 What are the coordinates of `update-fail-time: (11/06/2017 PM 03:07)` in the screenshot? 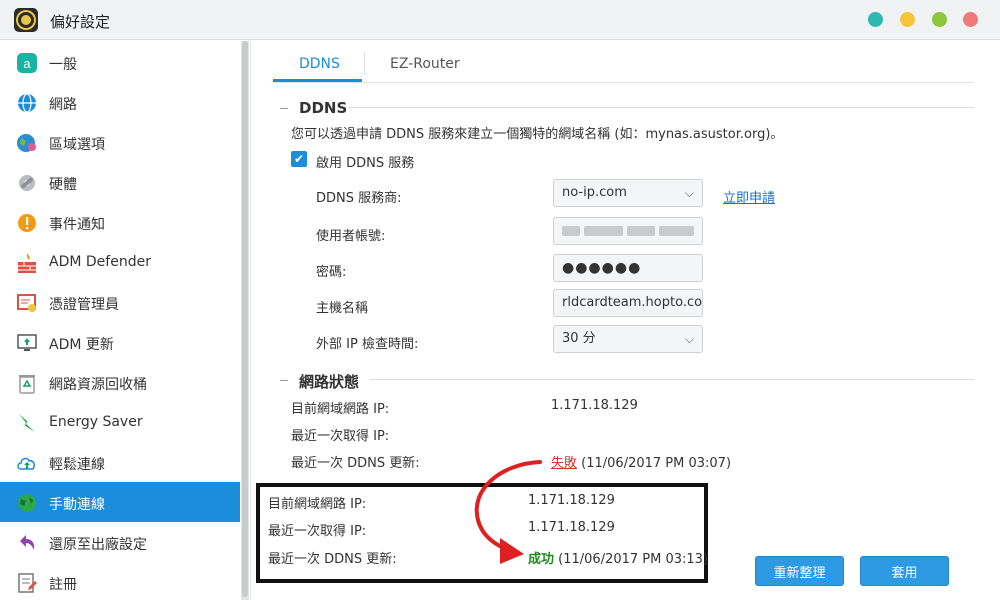 It's located at (656, 463).